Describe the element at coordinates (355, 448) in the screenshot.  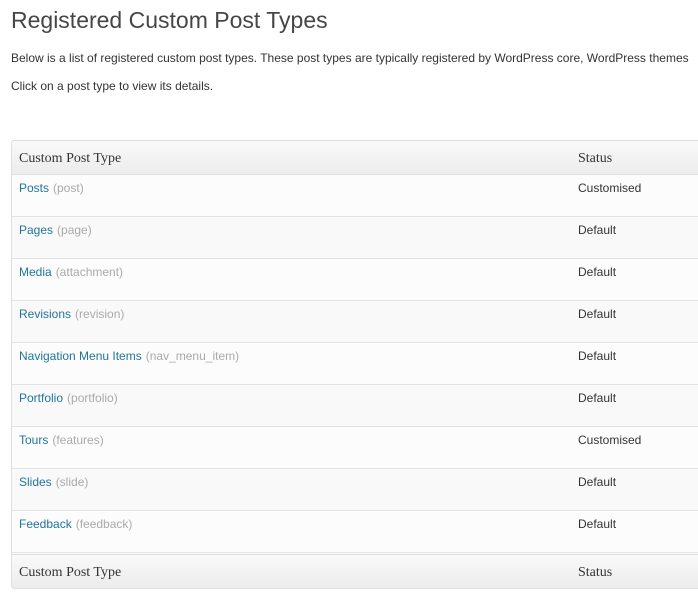
I see `table-row: Tours (features) Customised` at that location.